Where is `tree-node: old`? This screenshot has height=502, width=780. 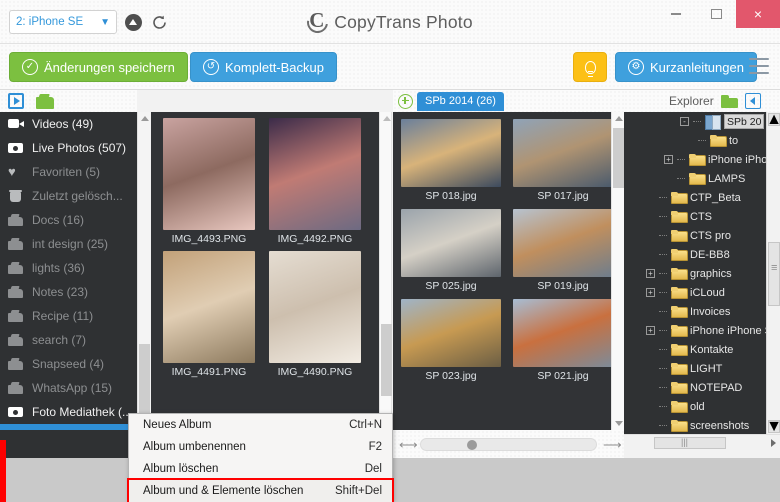
tree-node: old is located at coordinates (695, 406).